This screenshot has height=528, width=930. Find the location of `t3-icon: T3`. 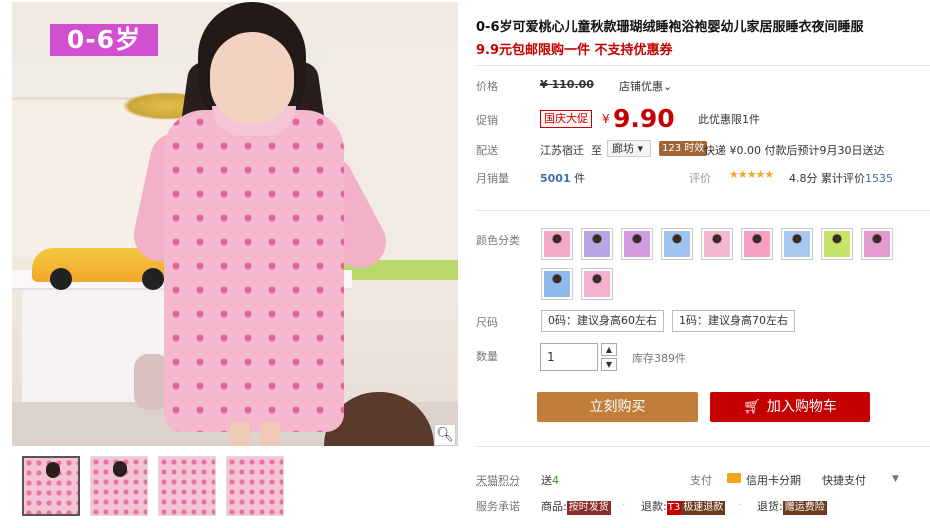

t3-icon: T3 is located at coordinates (674, 508).